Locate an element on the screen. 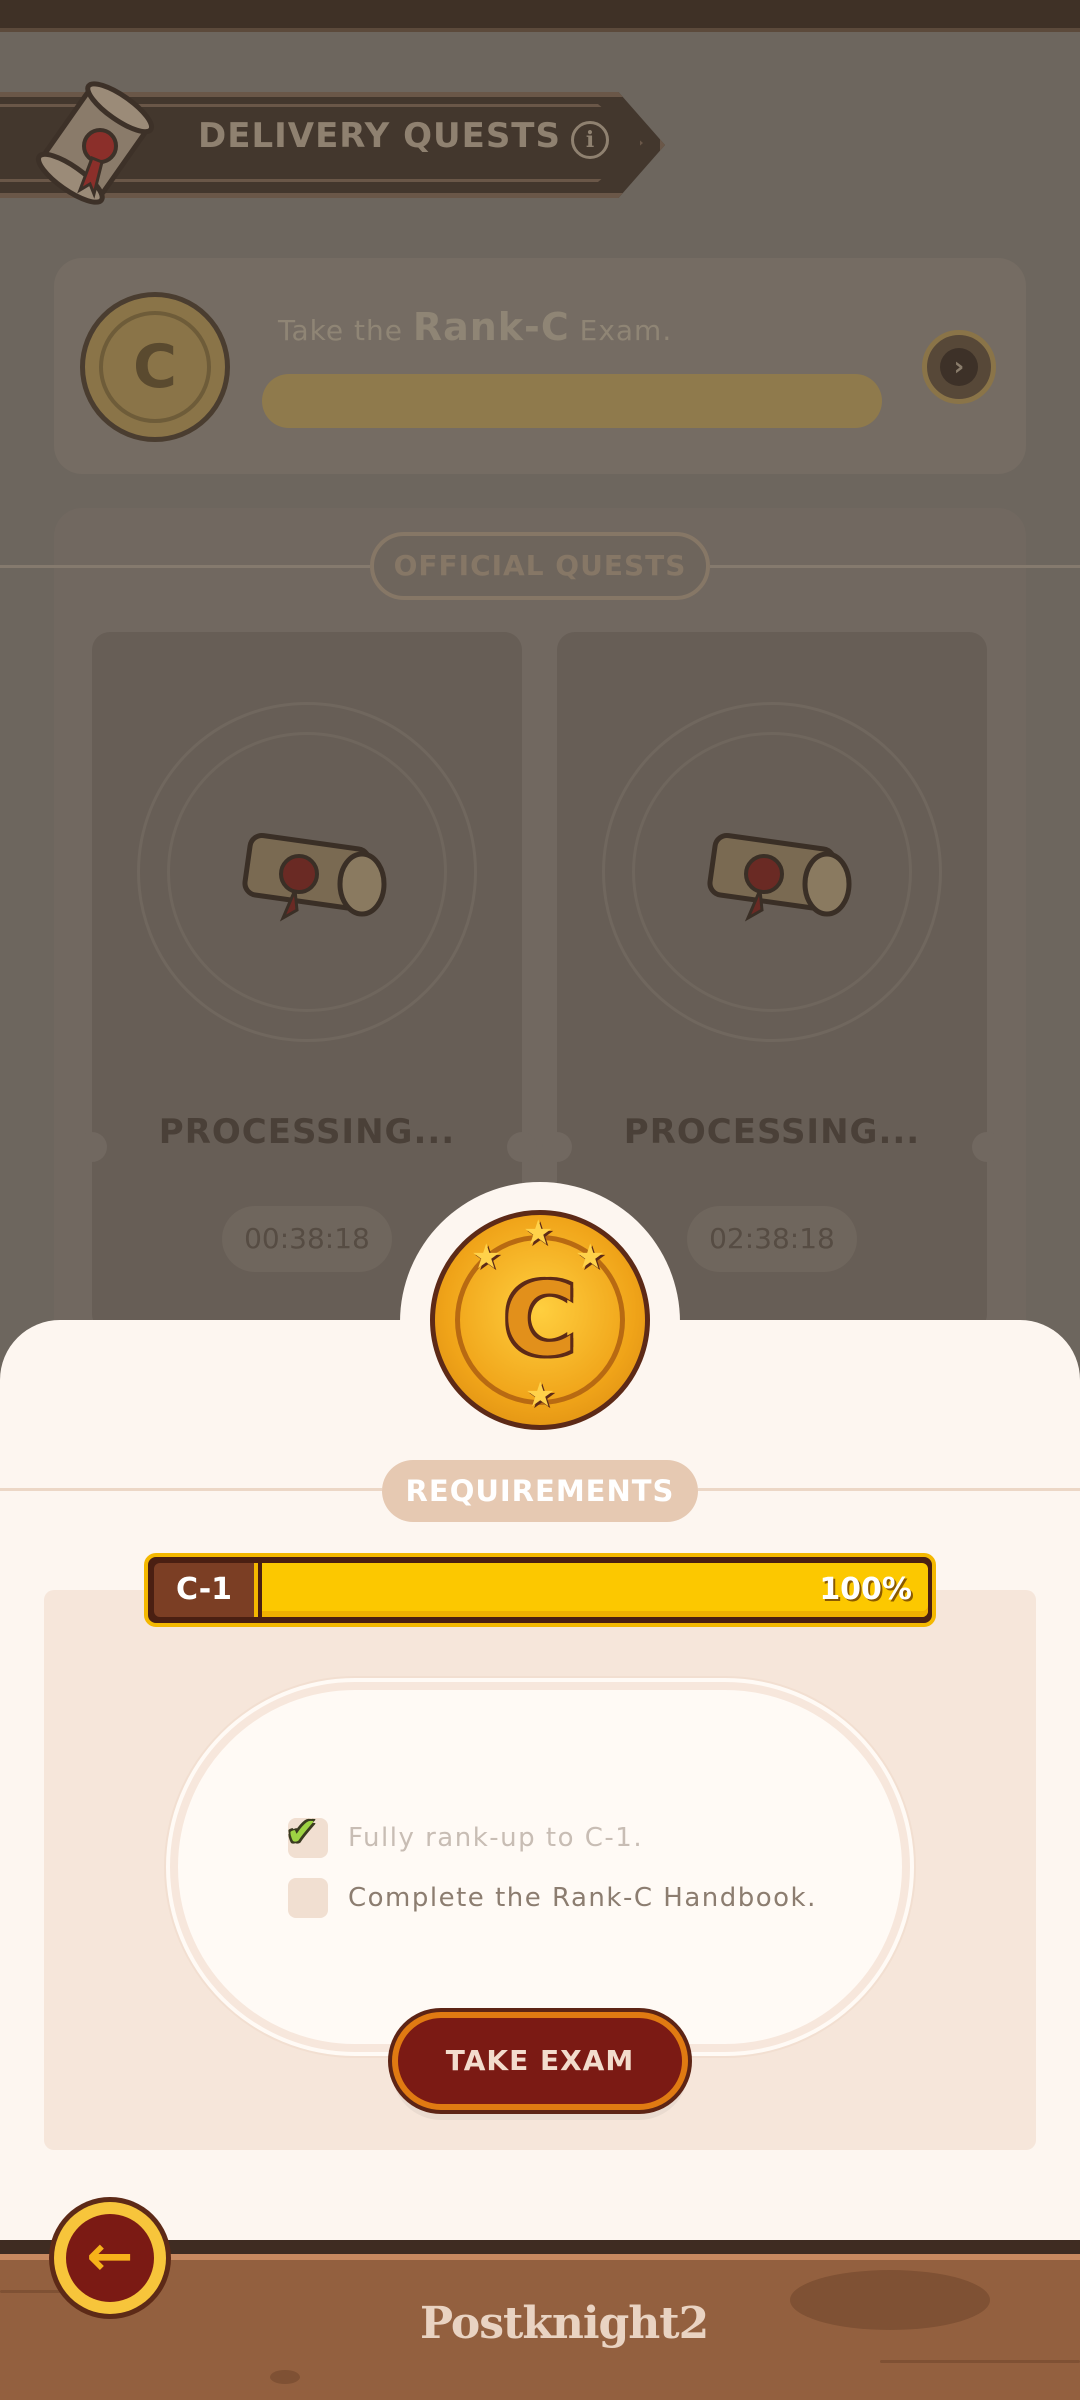  requirement-checkbox is located at coordinates (308, 1898).